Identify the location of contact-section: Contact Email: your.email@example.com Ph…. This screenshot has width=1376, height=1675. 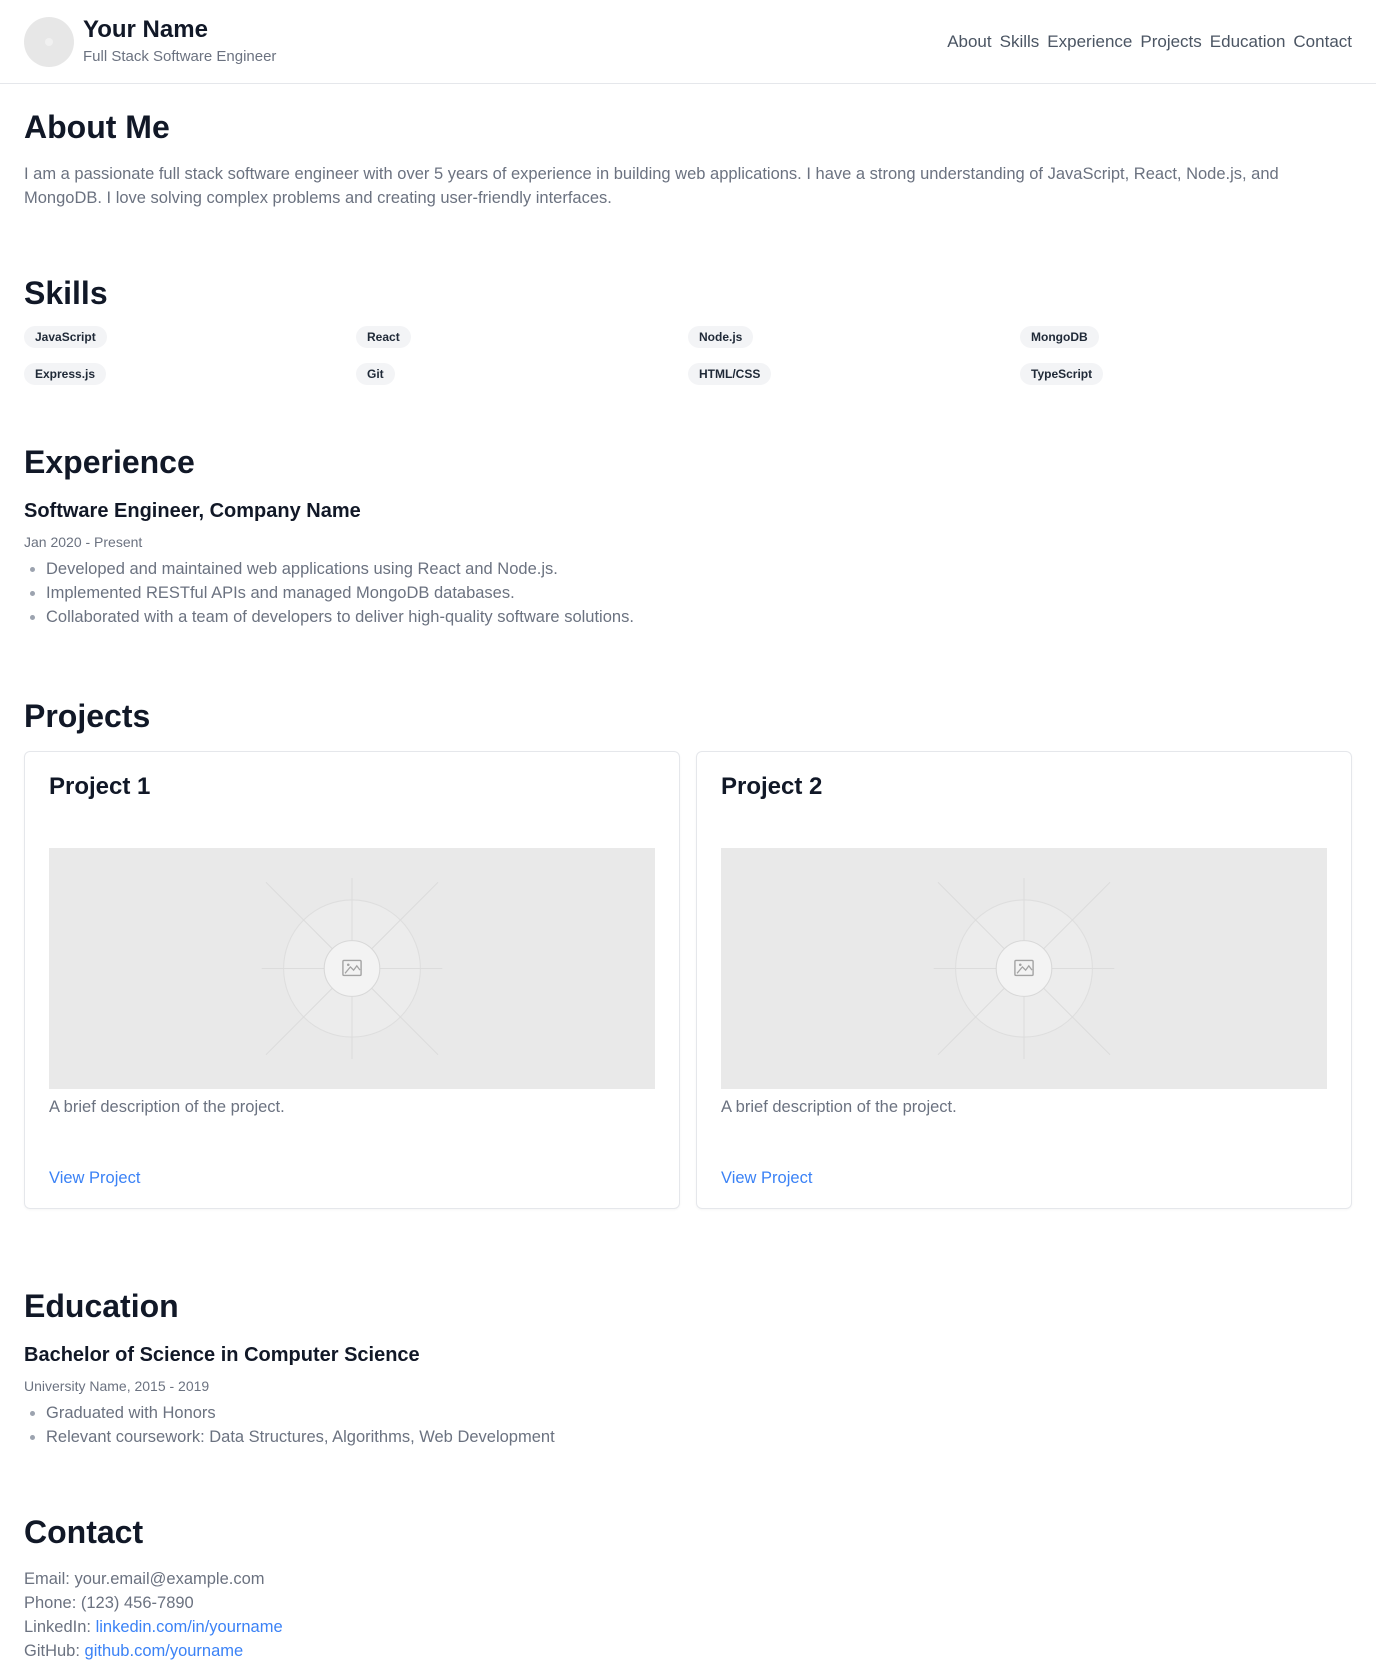
(688, 1588).